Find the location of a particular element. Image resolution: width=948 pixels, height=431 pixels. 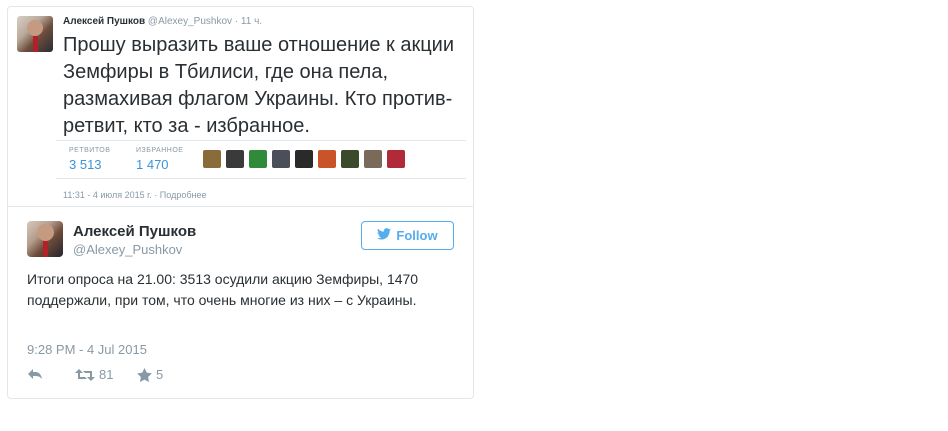

details-link: Подробнее is located at coordinates (183, 195).